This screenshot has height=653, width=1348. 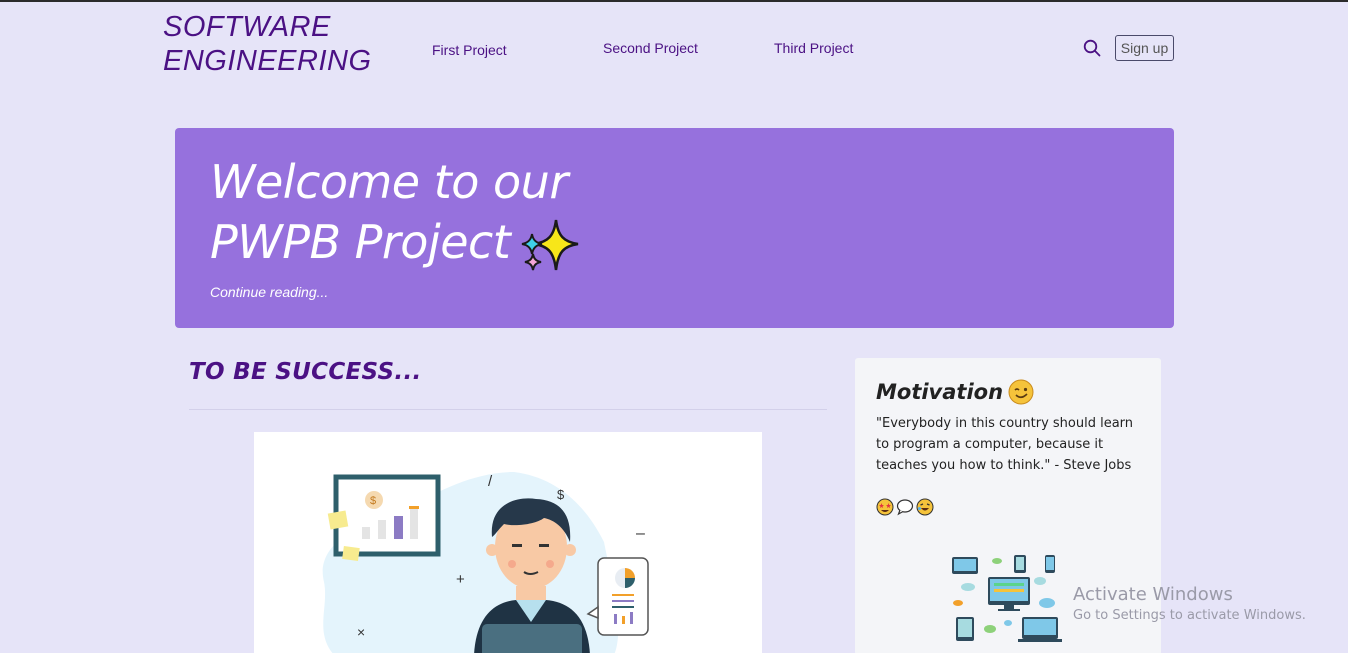 What do you see at coordinates (508, 409) in the screenshot?
I see `section-divider` at bounding box center [508, 409].